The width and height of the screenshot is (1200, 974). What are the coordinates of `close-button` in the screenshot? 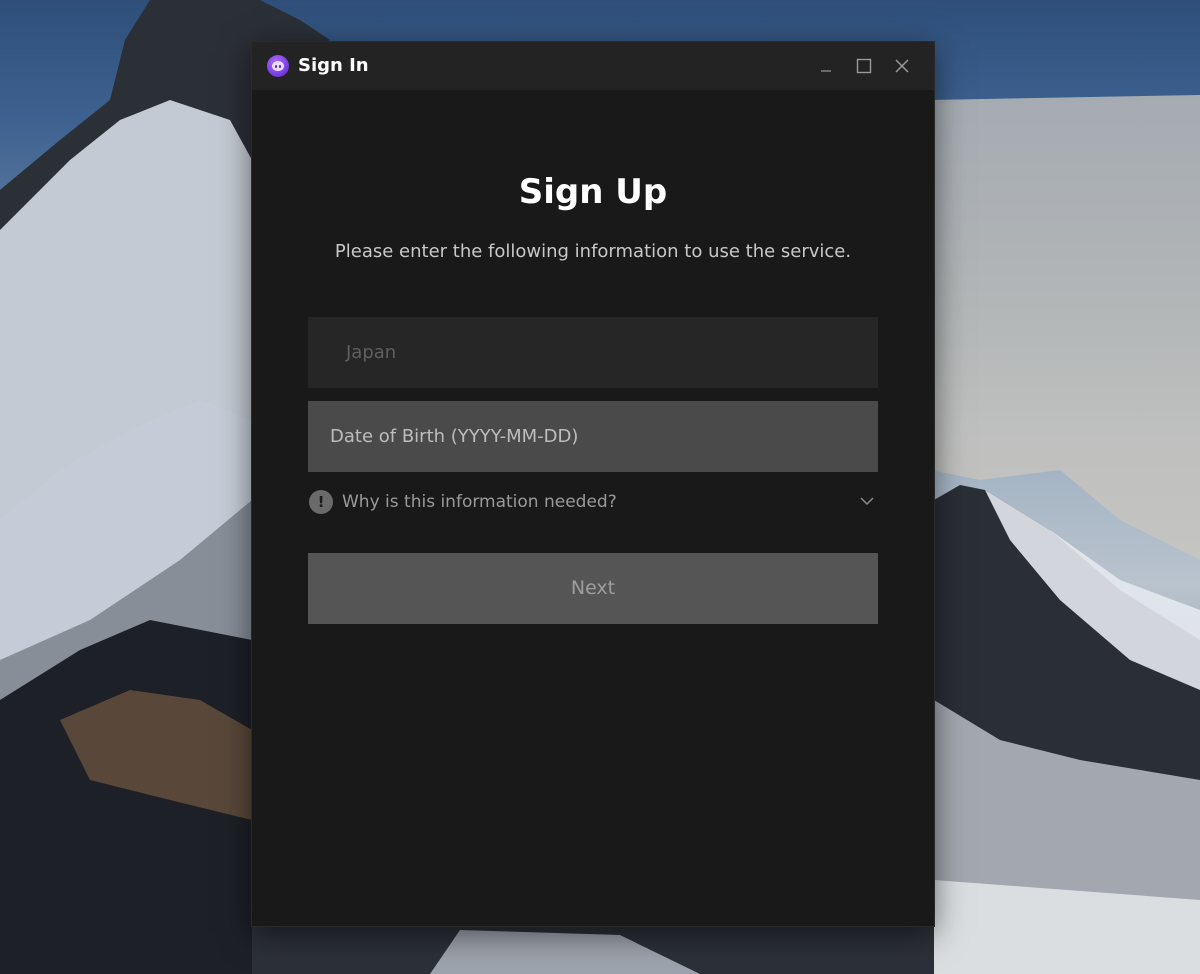 It's located at (902, 66).